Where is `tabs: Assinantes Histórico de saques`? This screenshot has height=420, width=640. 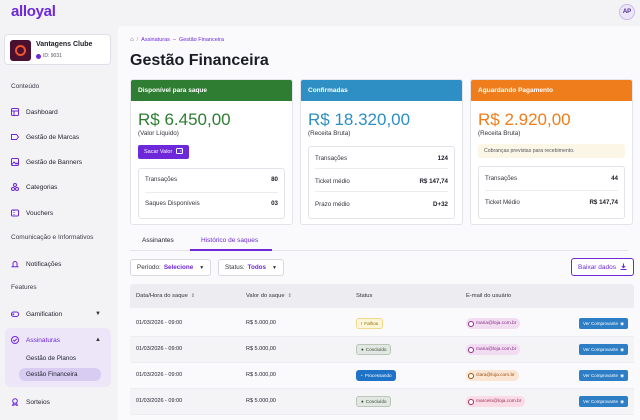
tabs: Assinantes Histórico de saques is located at coordinates (379, 241).